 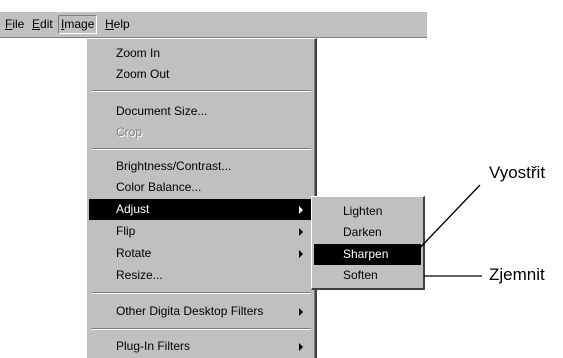 I want to click on callout-label-sharpen: Vyostřit, so click(x=517, y=172).